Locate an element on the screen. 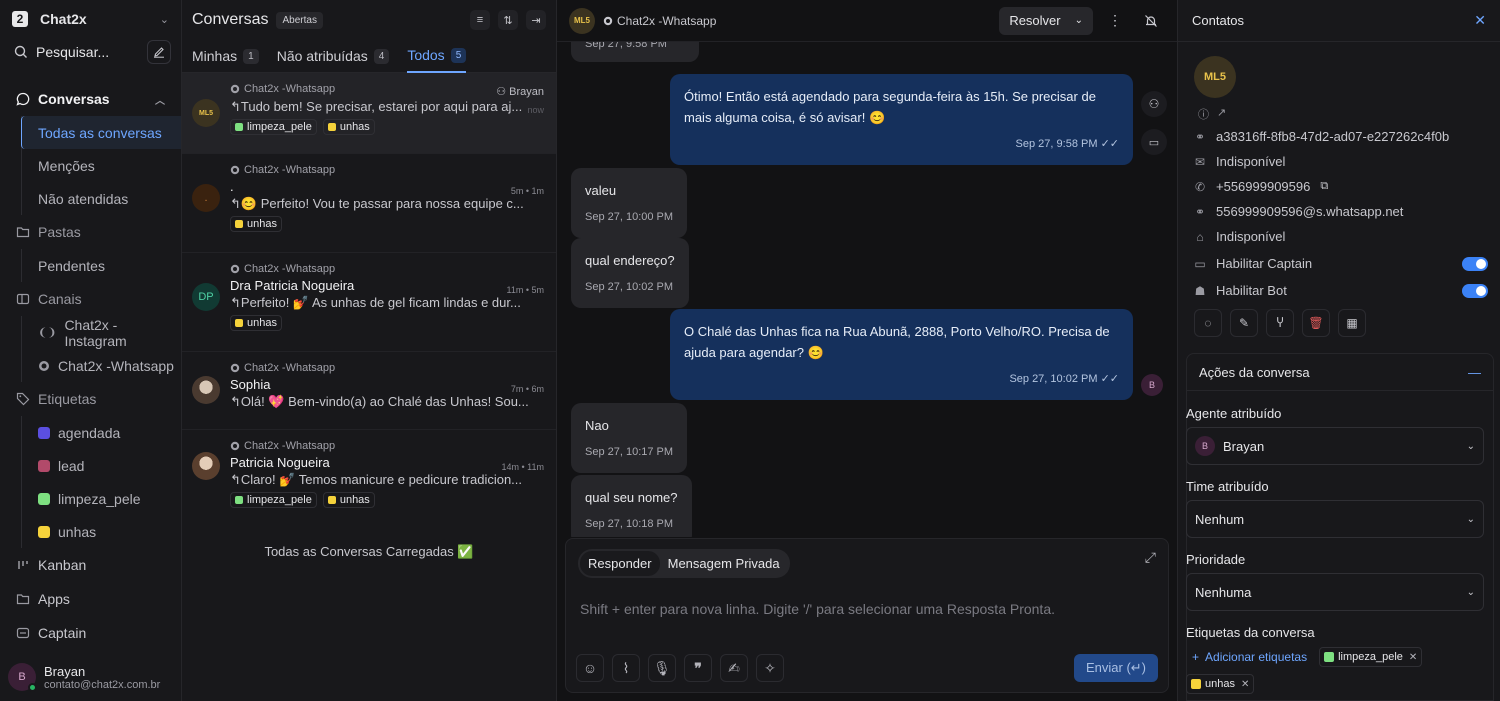  nav-captain: Captain is located at coordinates (90, 633).